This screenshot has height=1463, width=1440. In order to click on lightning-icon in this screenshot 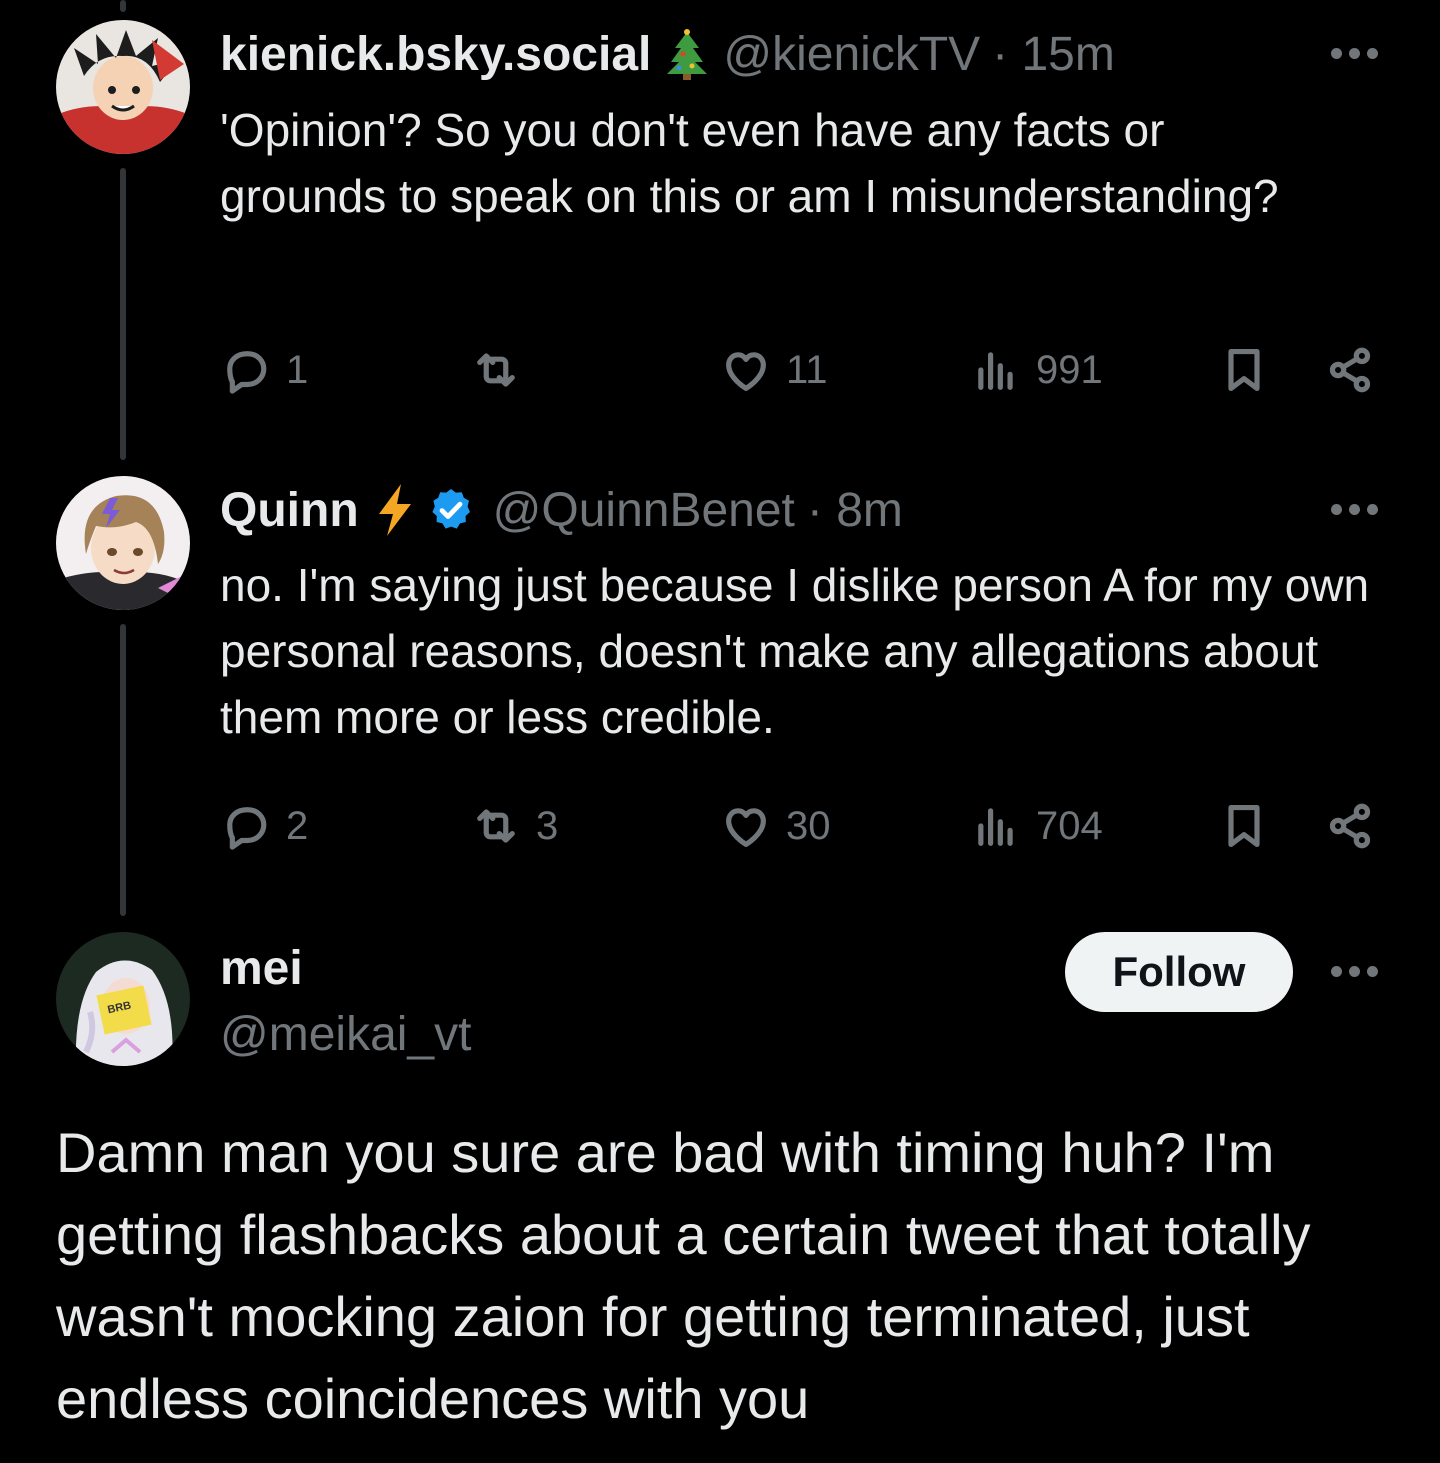, I will do `click(395, 510)`.